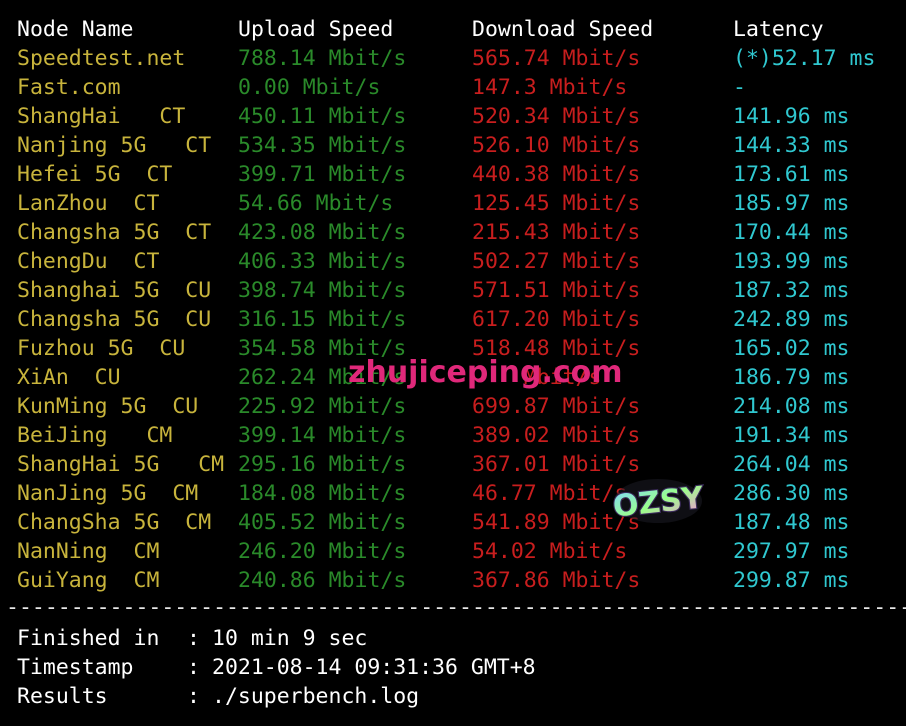 This screenshot has height=726, width=906. Describe the element at coordinates (322, 145) in the screenshot. I see `upload-speed-cell: 534.35 Mbit/s` at that location.